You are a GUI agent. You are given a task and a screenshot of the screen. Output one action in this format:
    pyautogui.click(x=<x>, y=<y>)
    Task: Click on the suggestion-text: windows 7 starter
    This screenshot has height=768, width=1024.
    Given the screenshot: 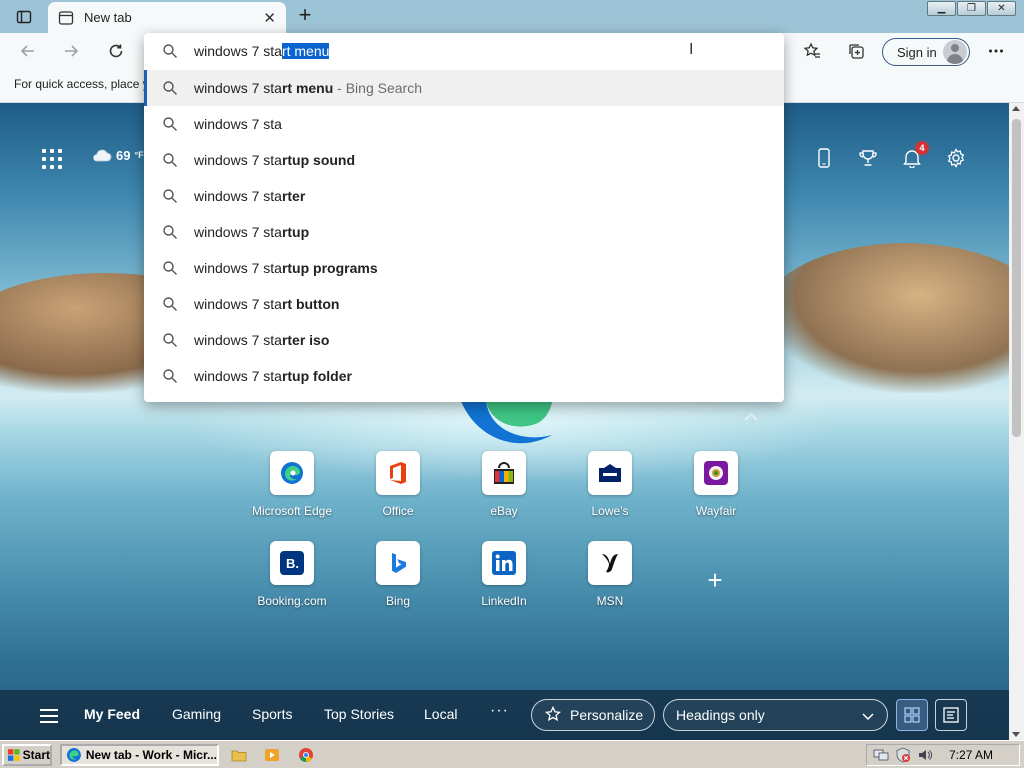 What is the action you would take?
    pyautogui.click(x=249, y=196)
    